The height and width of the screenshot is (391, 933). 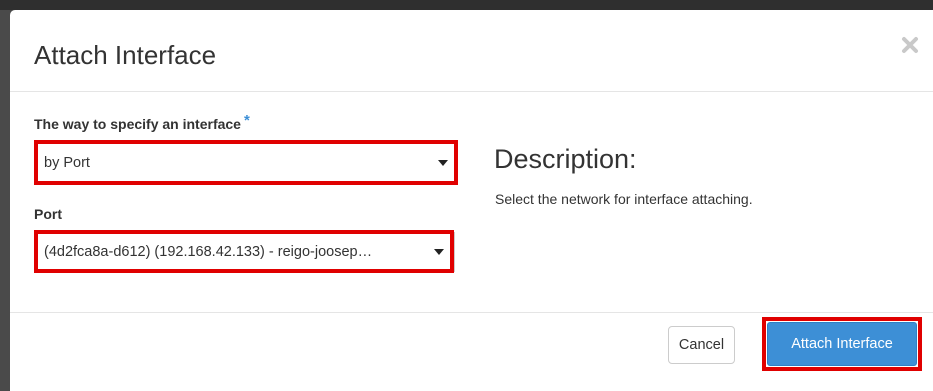 I want to click on interface-way-label-text: The way to specify an interface, so click(x=137, y=124).